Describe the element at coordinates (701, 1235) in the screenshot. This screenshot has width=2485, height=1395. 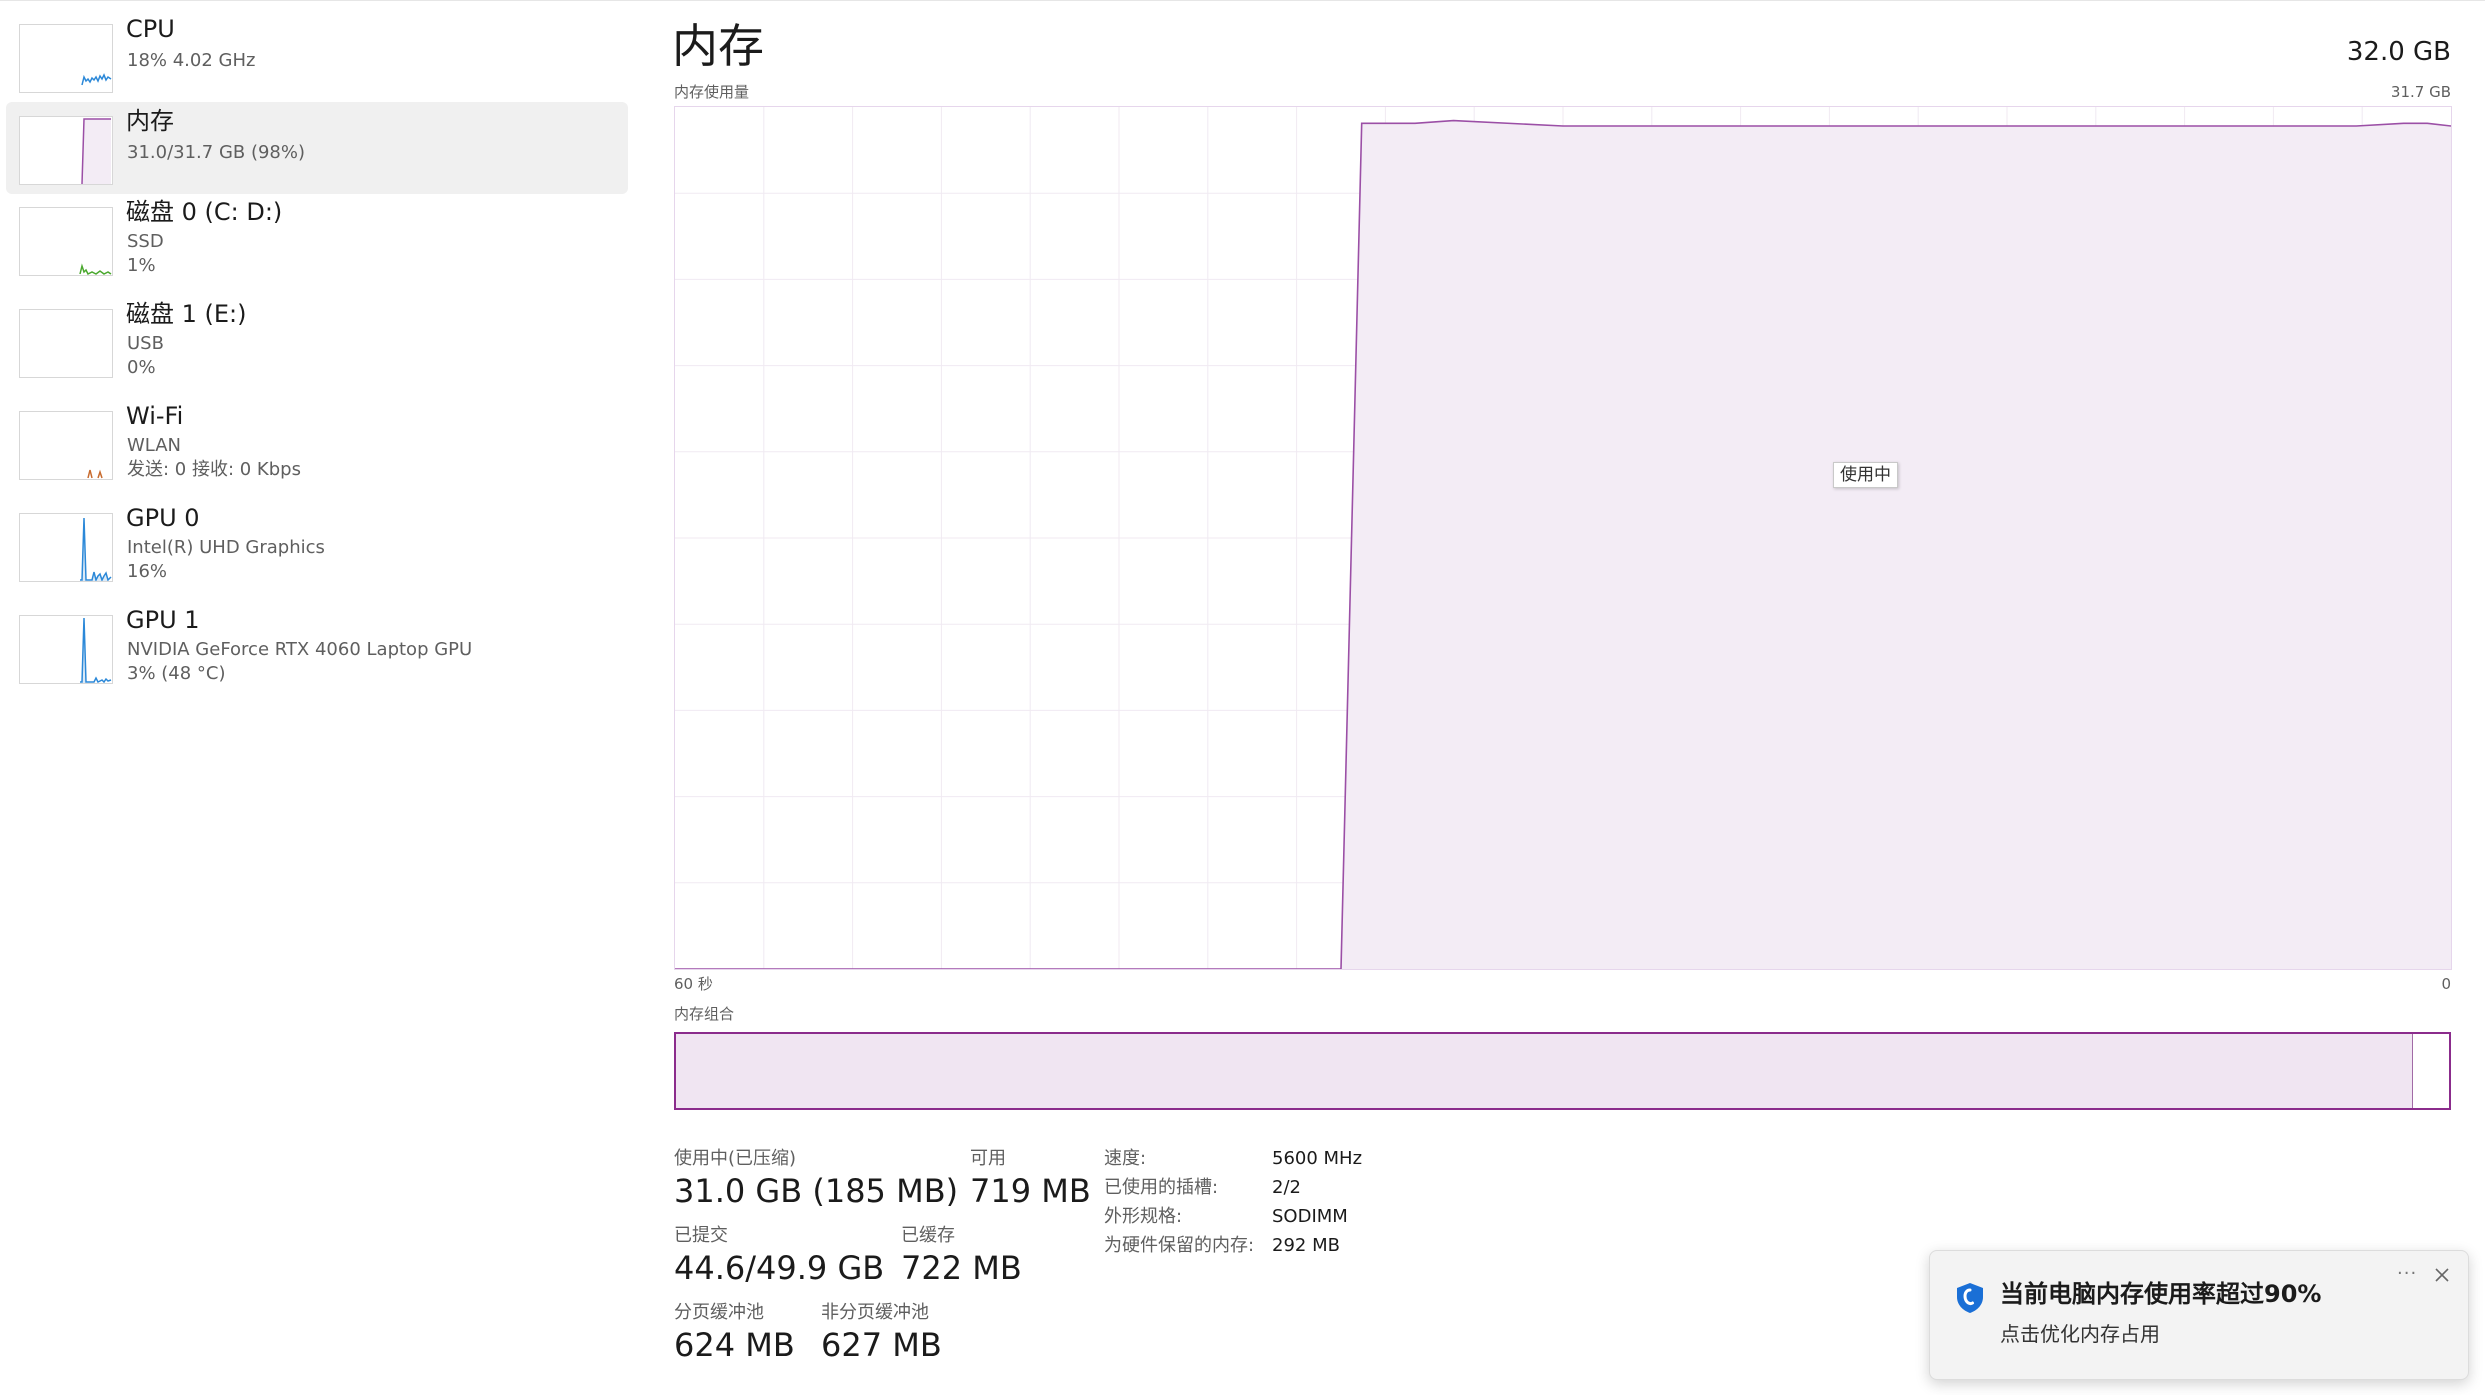
I see `committed-label: 已提交` at that location.